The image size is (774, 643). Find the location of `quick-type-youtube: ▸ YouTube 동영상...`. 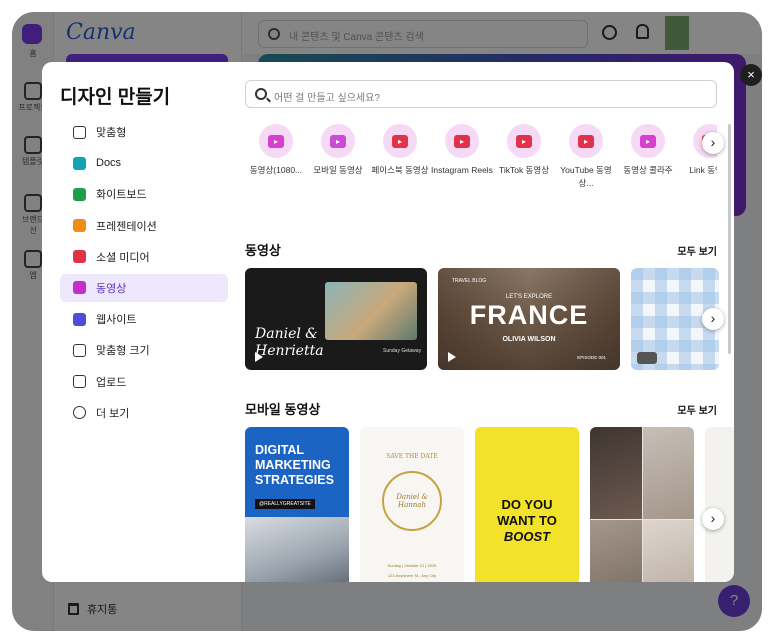

quick-type-youtube: ▸ YouTube 동영상... is located at coordinates (586, 157).